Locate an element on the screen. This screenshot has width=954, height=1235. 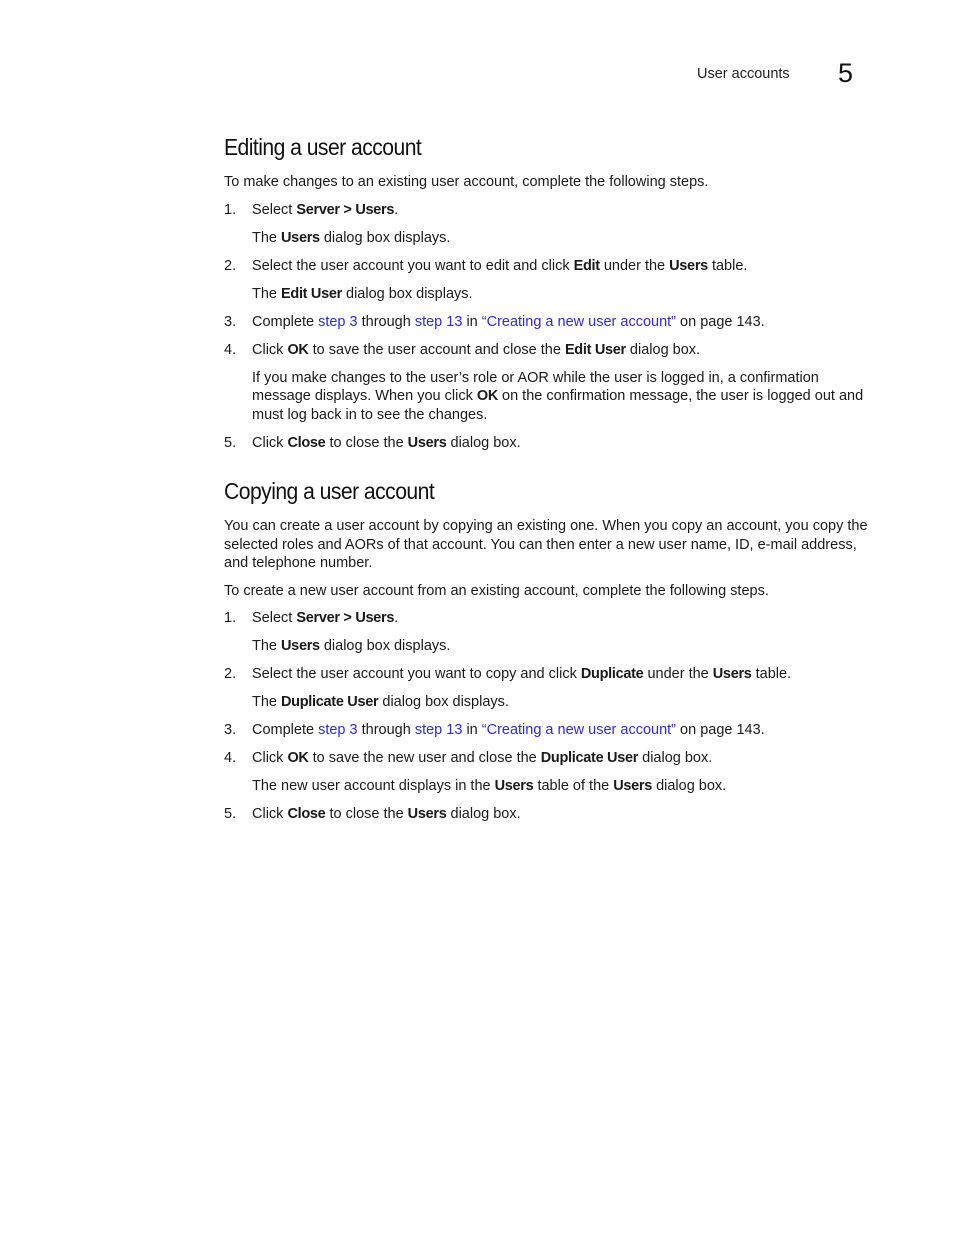
step-number: 5. is located at coordinates (230, 814).